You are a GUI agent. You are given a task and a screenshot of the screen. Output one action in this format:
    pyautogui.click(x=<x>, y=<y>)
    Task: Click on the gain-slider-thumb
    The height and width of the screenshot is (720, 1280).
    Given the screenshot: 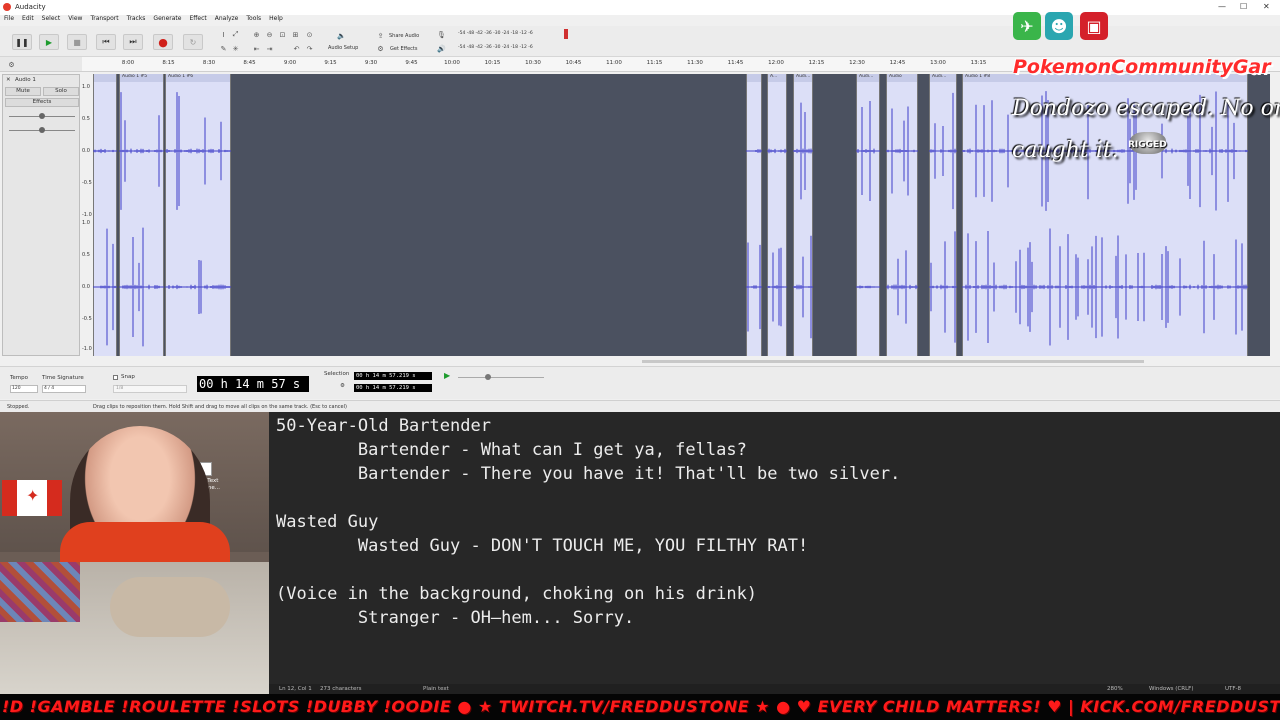 What is the action you would take?
    pyautogui.click(x=42, y=116)
    